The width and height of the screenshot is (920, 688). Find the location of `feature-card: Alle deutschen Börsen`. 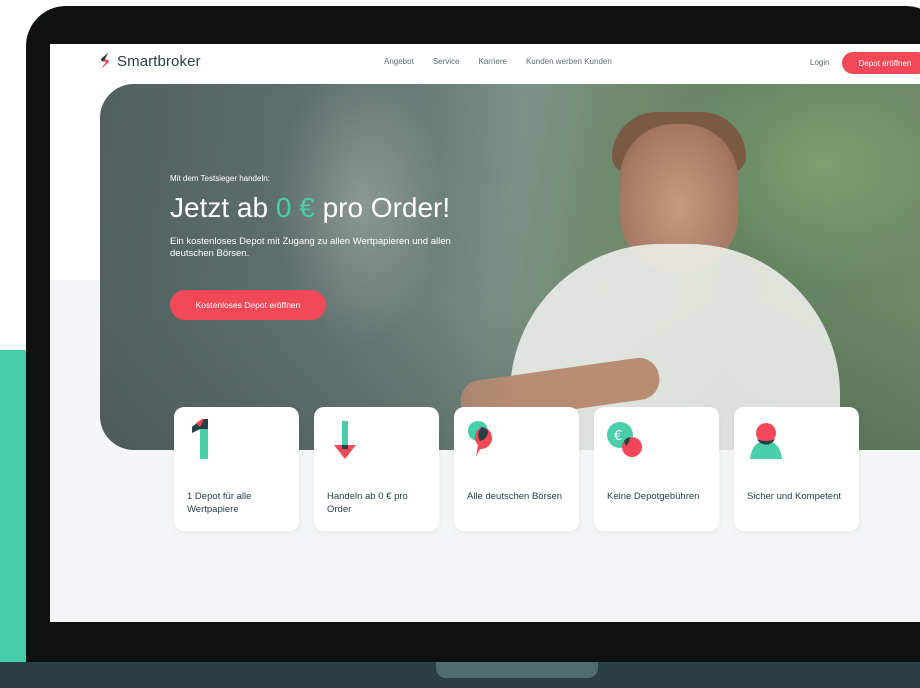

feature-card: Alle deutschen Börsen is located at coordinates (516, 469).